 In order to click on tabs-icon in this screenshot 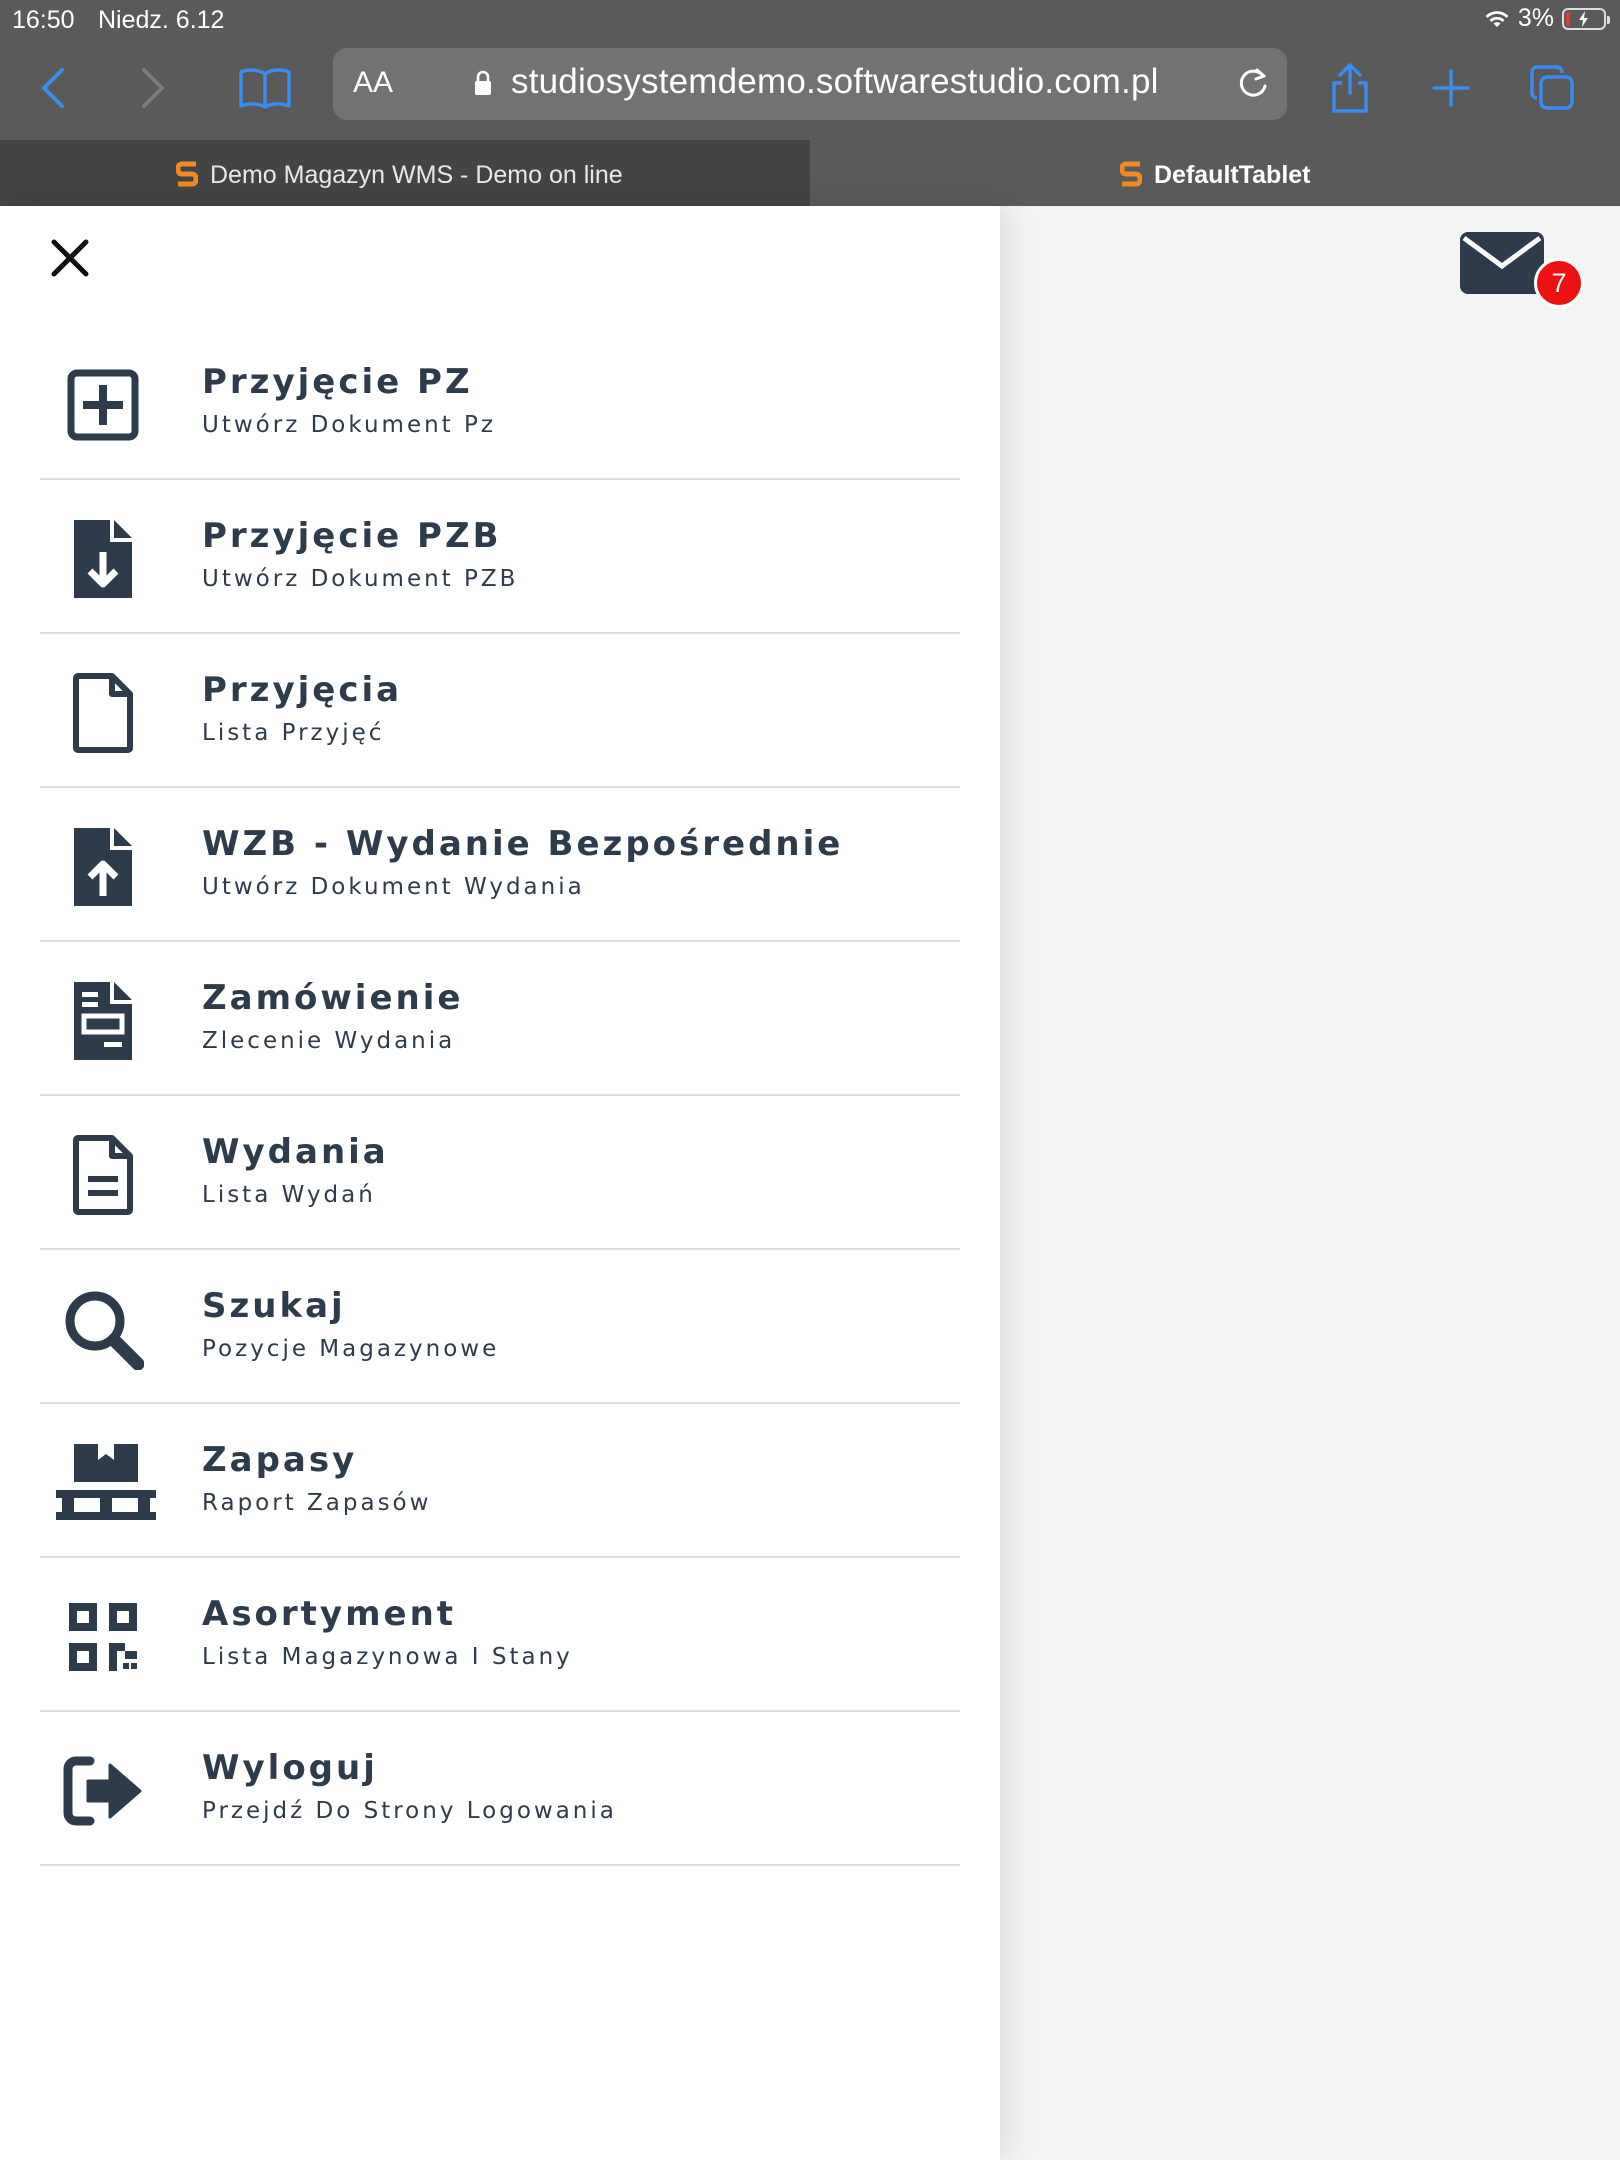, I will do `click(1552, 87)`.